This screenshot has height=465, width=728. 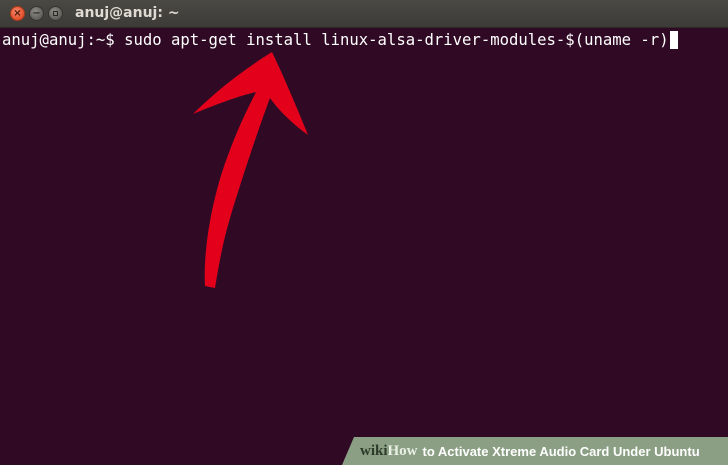 I want to click on red-arrow-icon, so click(x=250, y=170).